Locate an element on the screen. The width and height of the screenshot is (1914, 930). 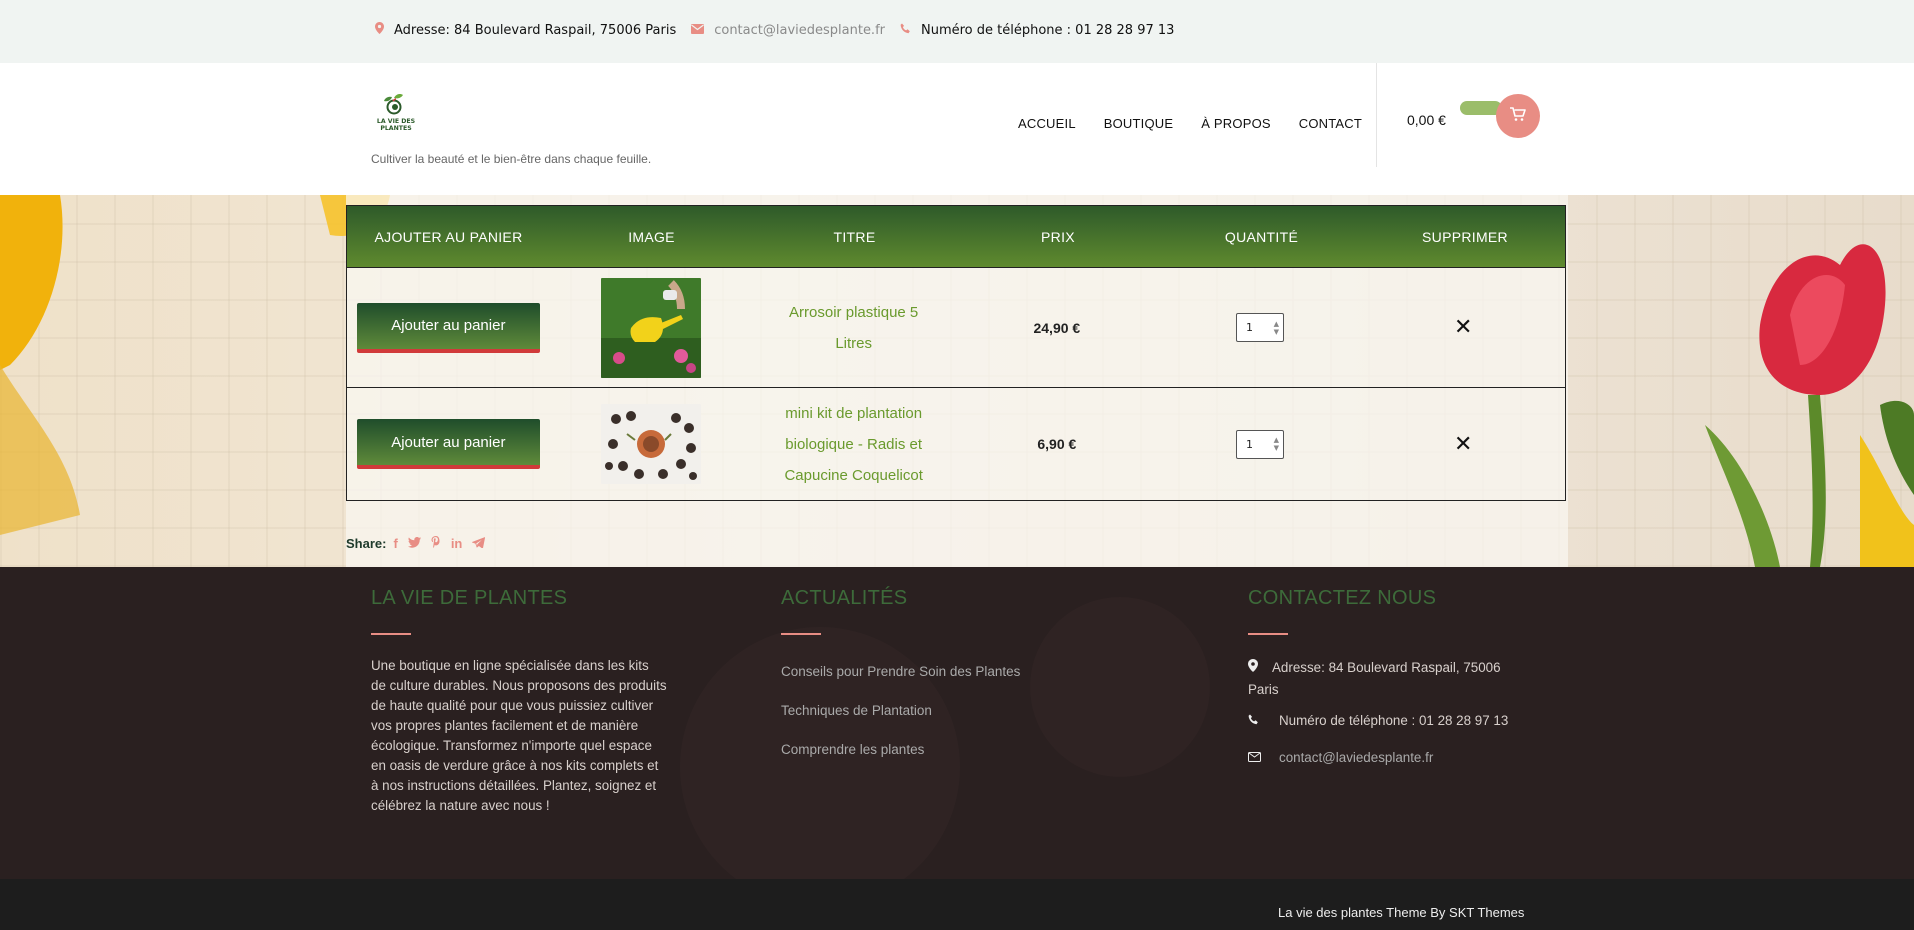
footer-news-link: Comprendre les plantes is located at coordinates (852, 749).